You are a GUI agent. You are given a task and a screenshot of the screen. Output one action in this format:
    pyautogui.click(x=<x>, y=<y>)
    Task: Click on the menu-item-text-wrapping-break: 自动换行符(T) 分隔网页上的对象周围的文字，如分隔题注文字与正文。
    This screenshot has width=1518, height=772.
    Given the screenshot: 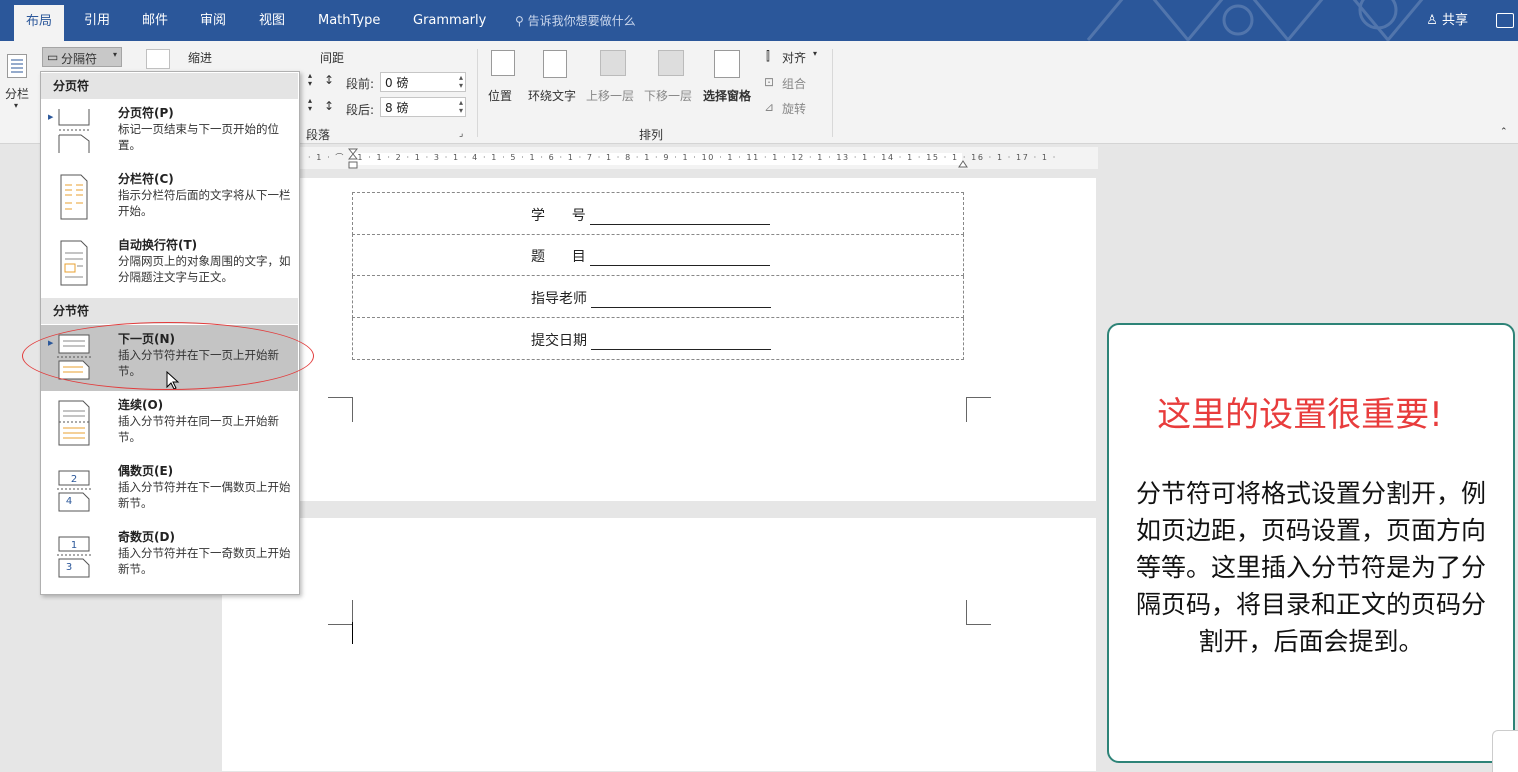 What is the action you would take?
    pyautogui.click(x=169, y=264)
    